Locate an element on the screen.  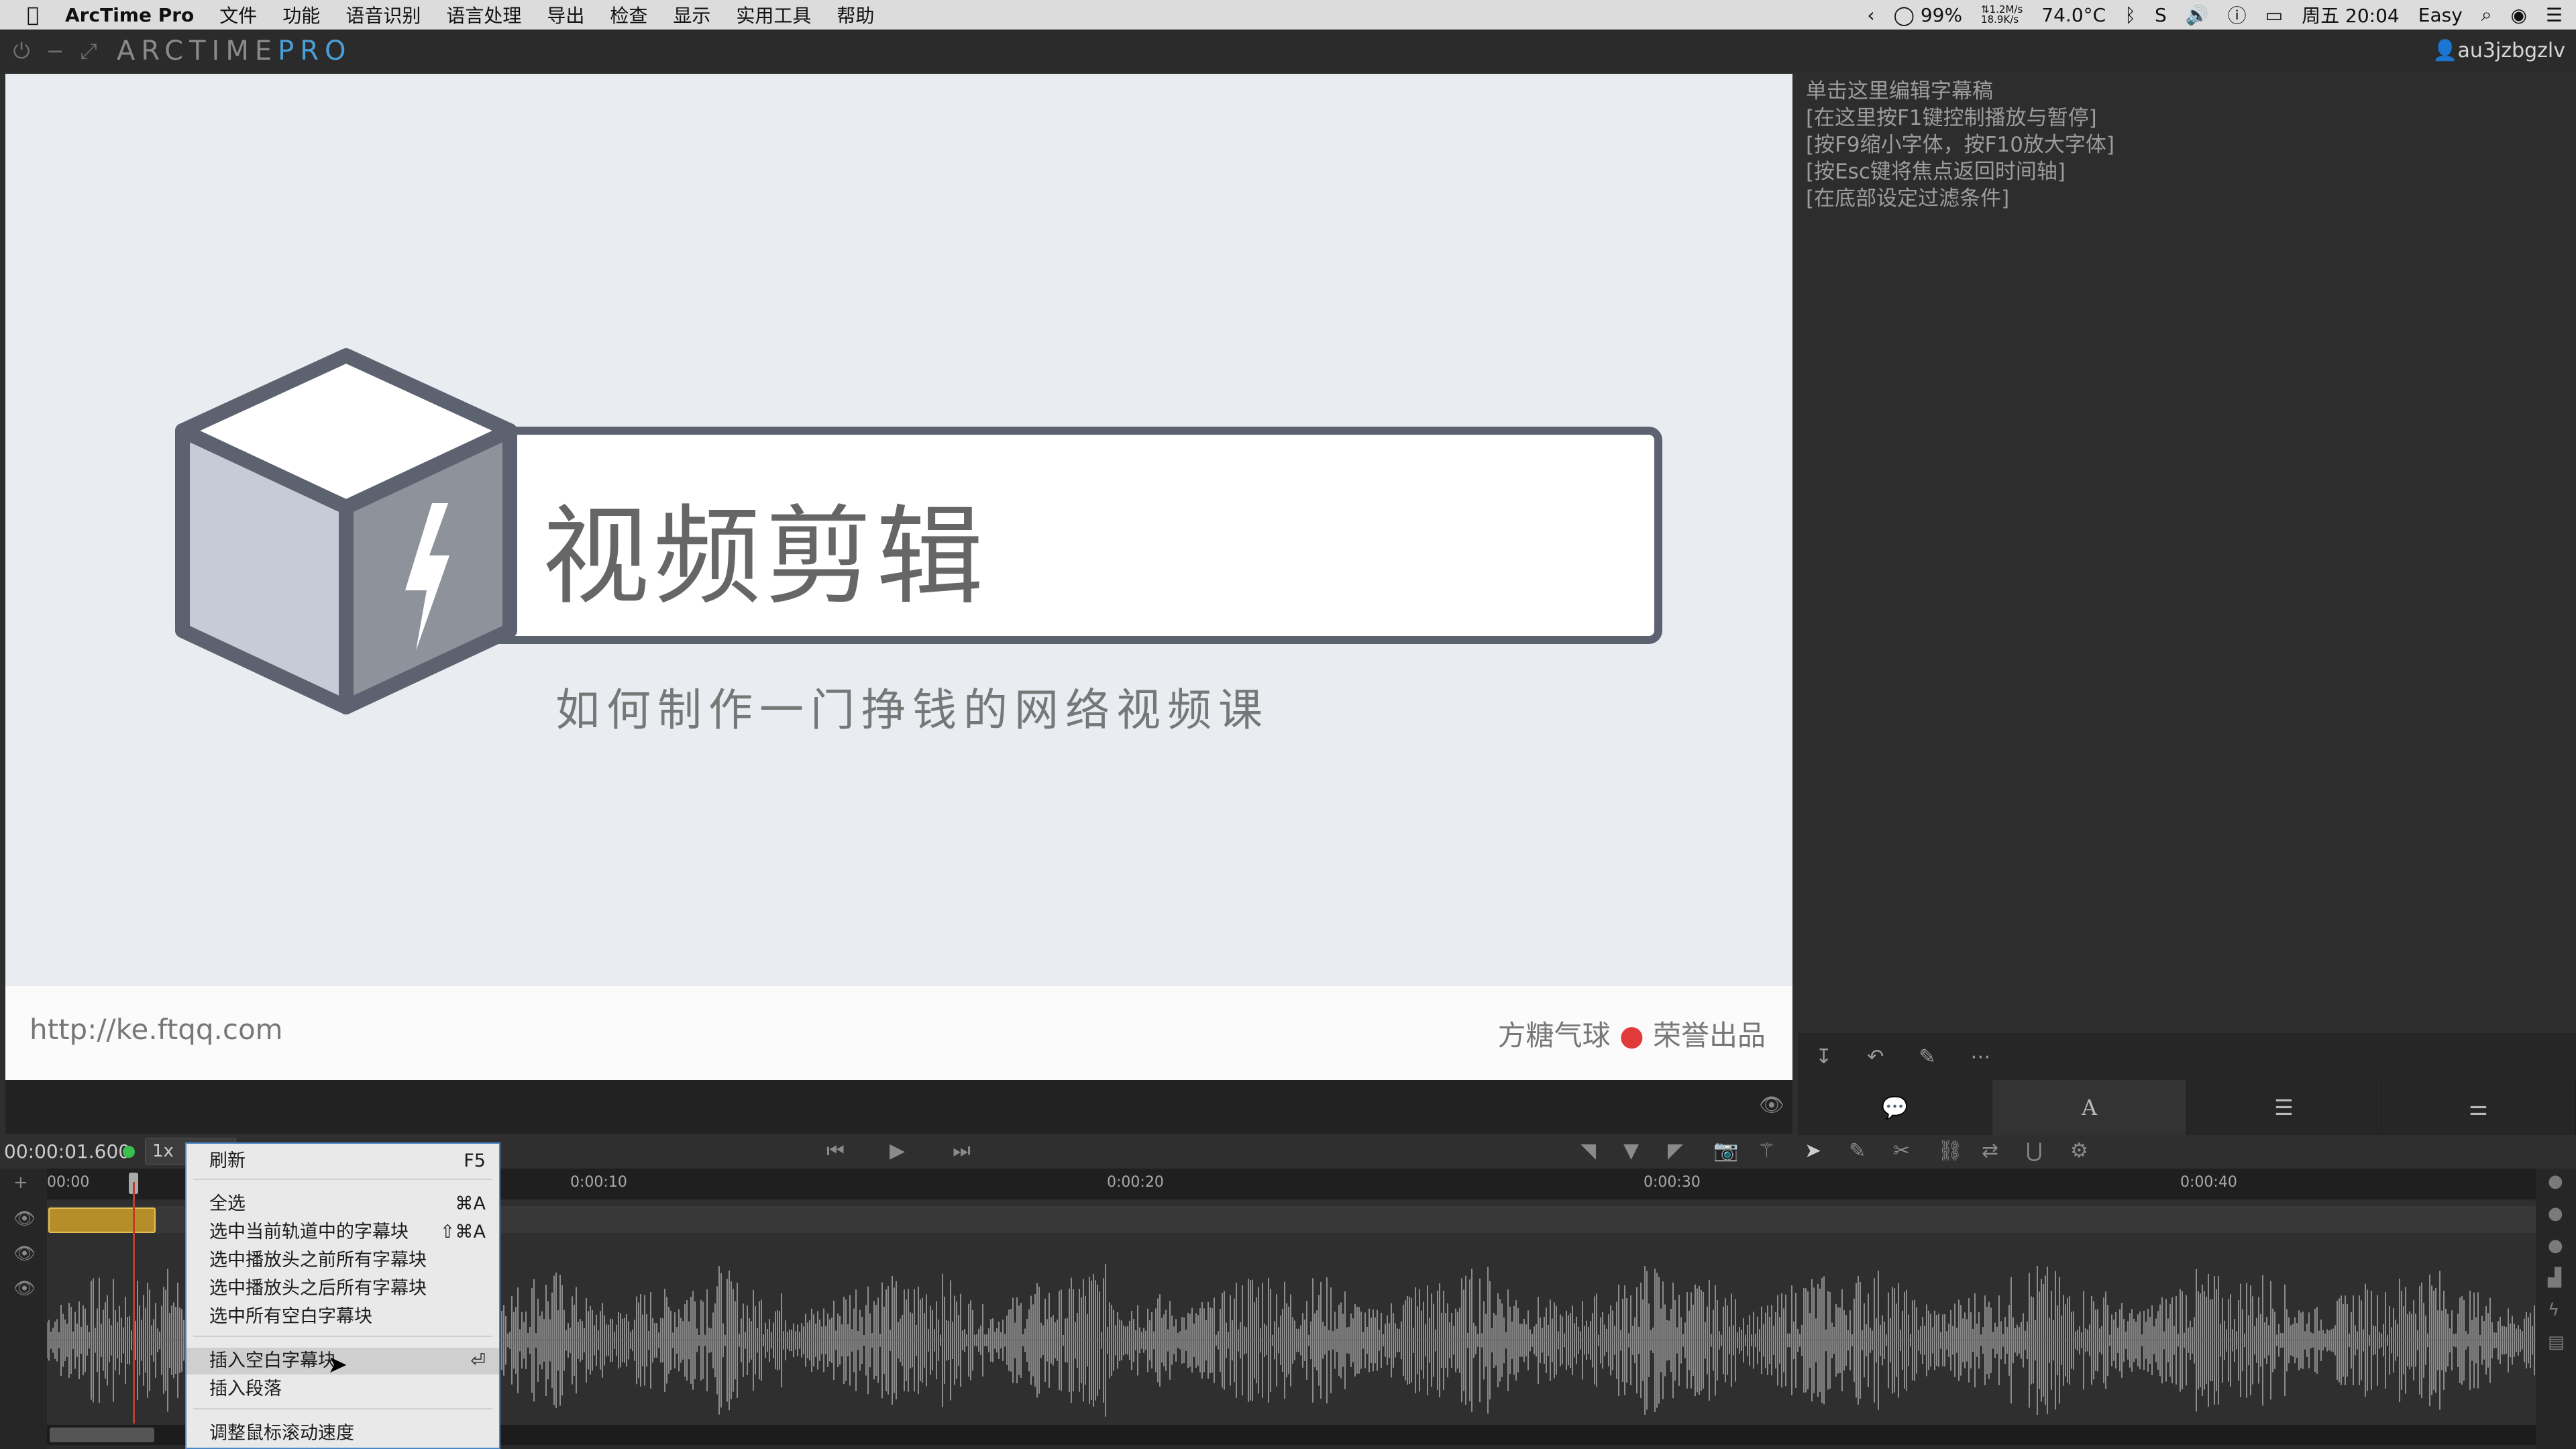
prev-icon: ⏮ is located at coordinates (835, 1151).